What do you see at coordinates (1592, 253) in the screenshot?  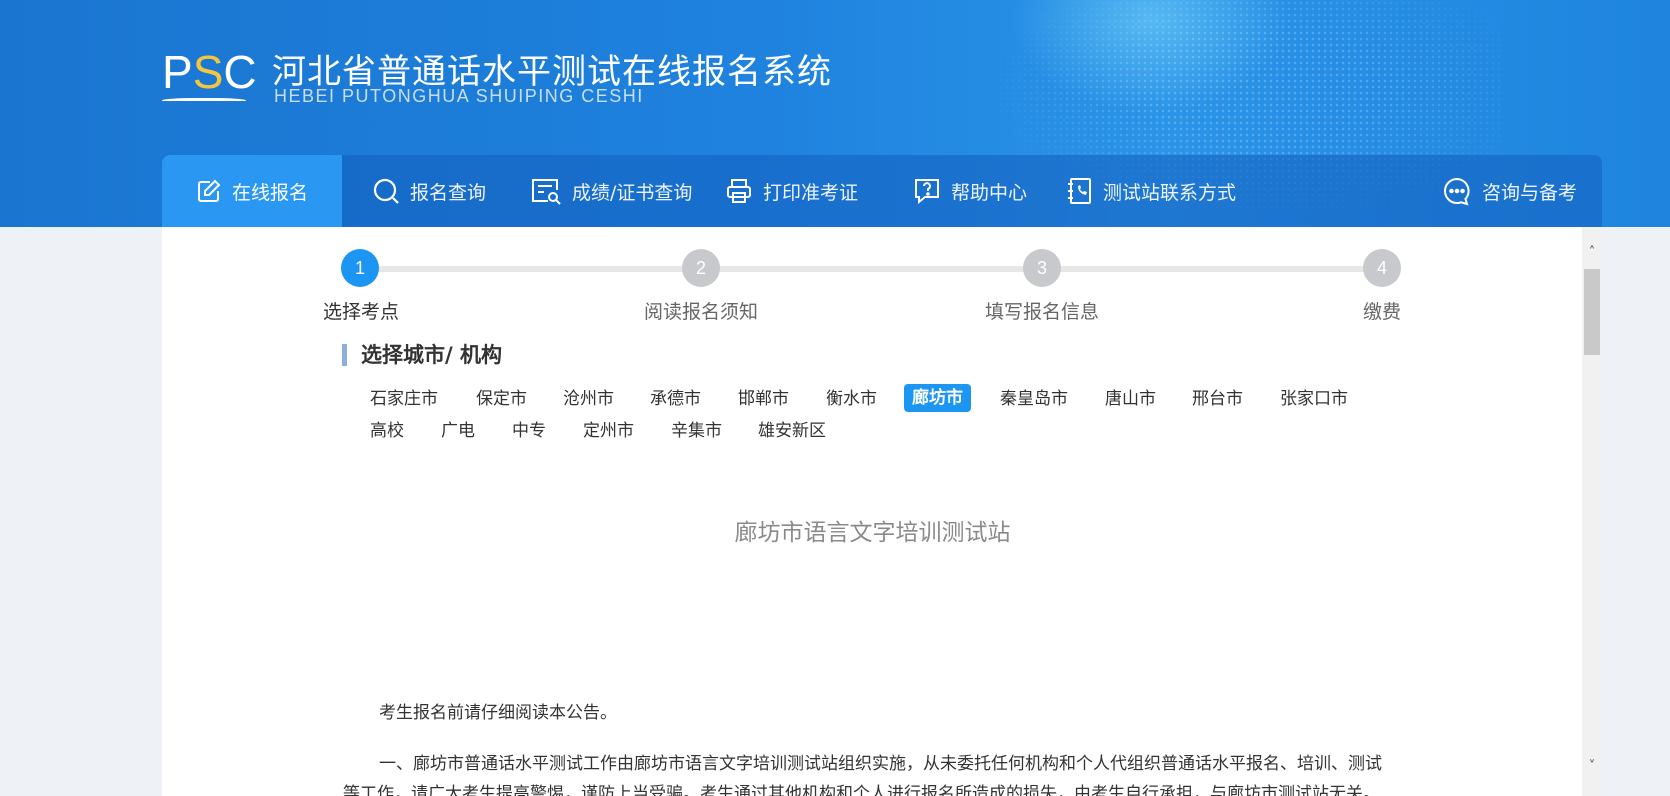 I see `scroll-up-icon: ˄` at bounding box center [1592, 253].